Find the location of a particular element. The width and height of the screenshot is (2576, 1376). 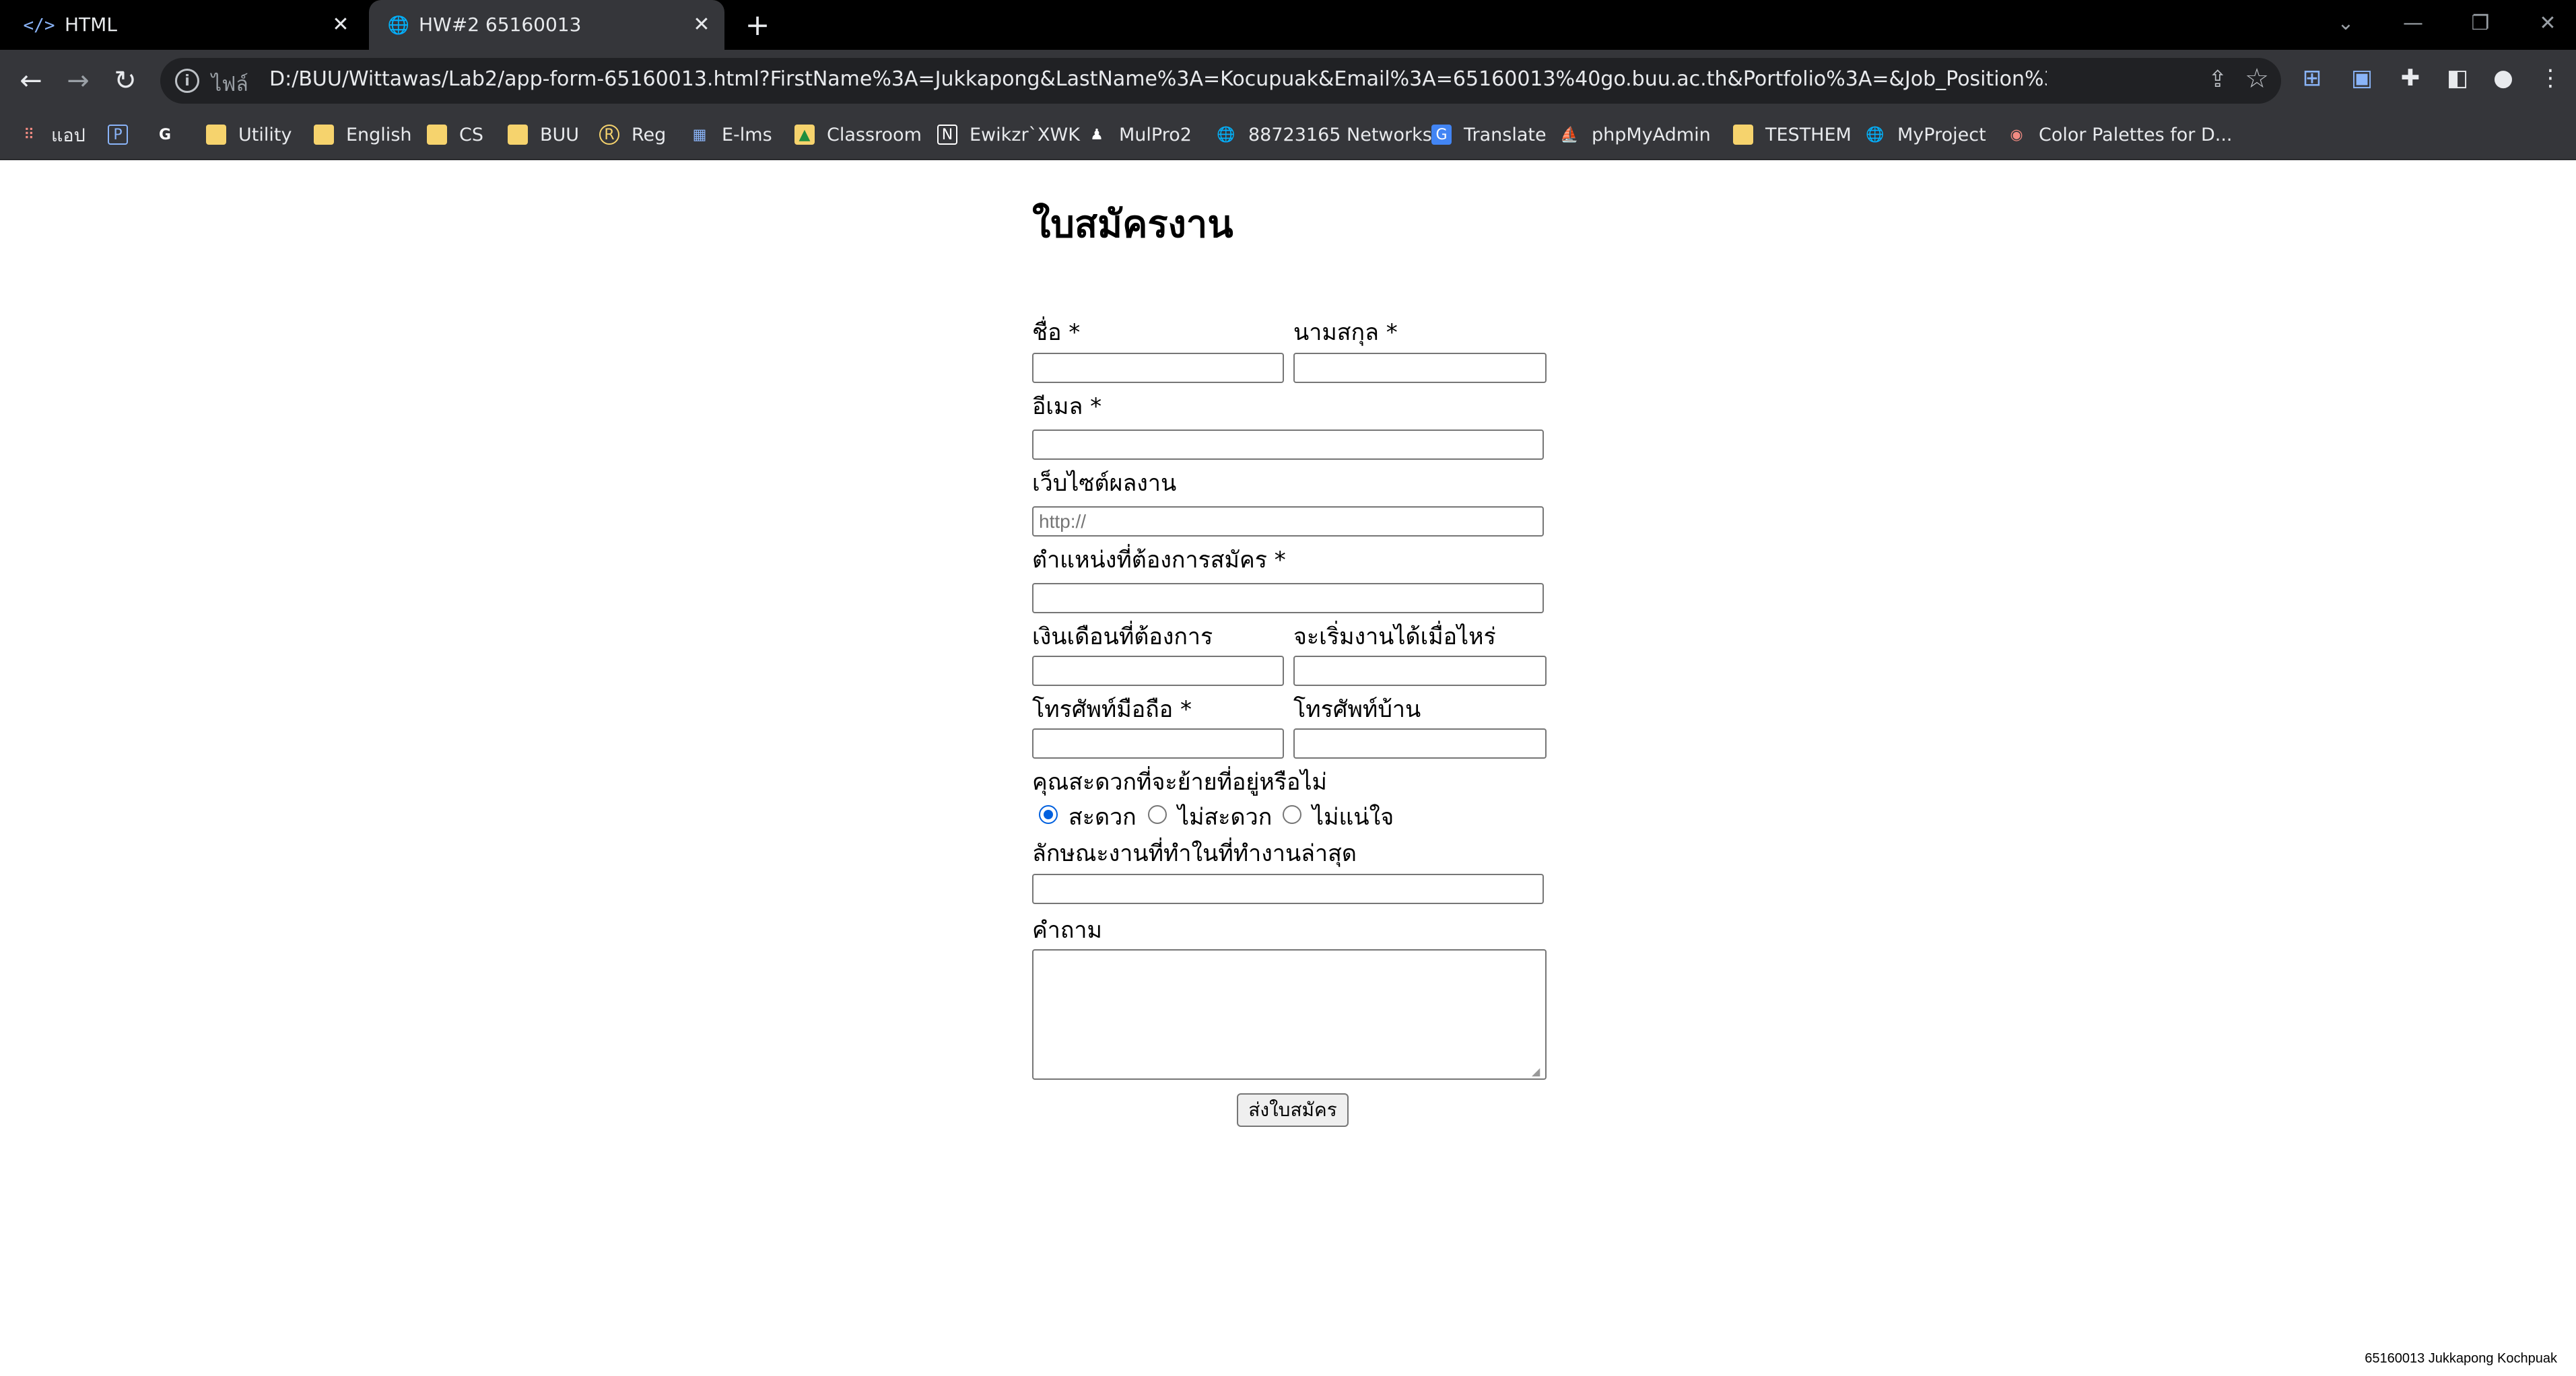

tab-hw2: 🌐 HW#2 65160013 ✕ is located at coordinates (546, 25).